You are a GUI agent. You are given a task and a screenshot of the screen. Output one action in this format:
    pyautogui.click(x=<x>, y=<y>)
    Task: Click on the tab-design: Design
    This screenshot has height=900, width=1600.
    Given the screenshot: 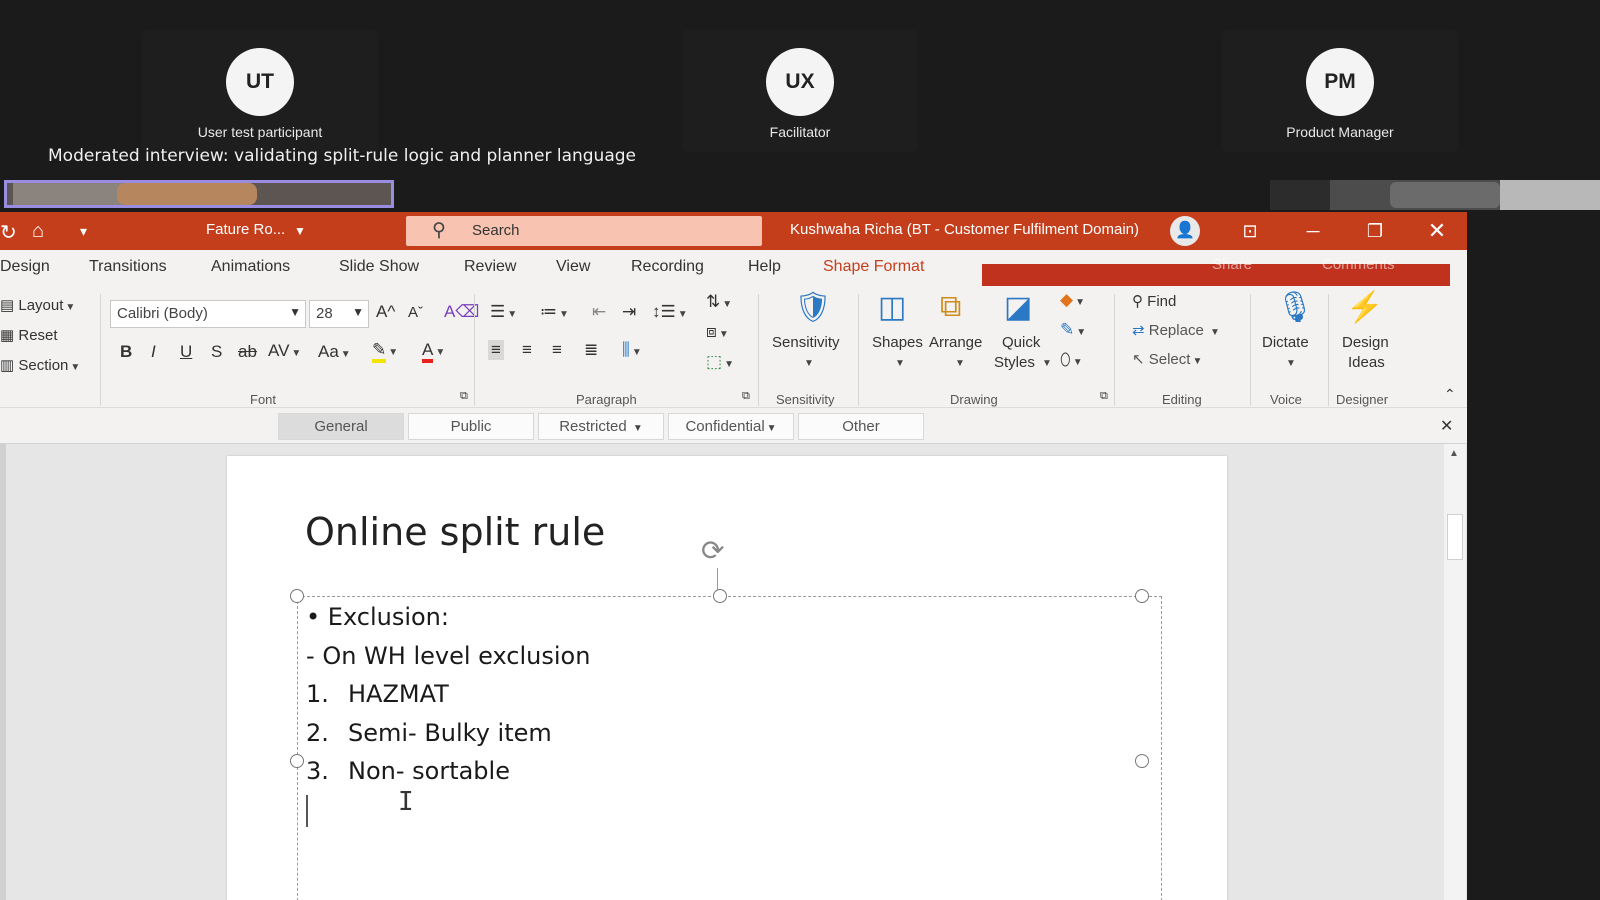 What is the action you would take?
    pyautogui.click(x=25, y=267)
    